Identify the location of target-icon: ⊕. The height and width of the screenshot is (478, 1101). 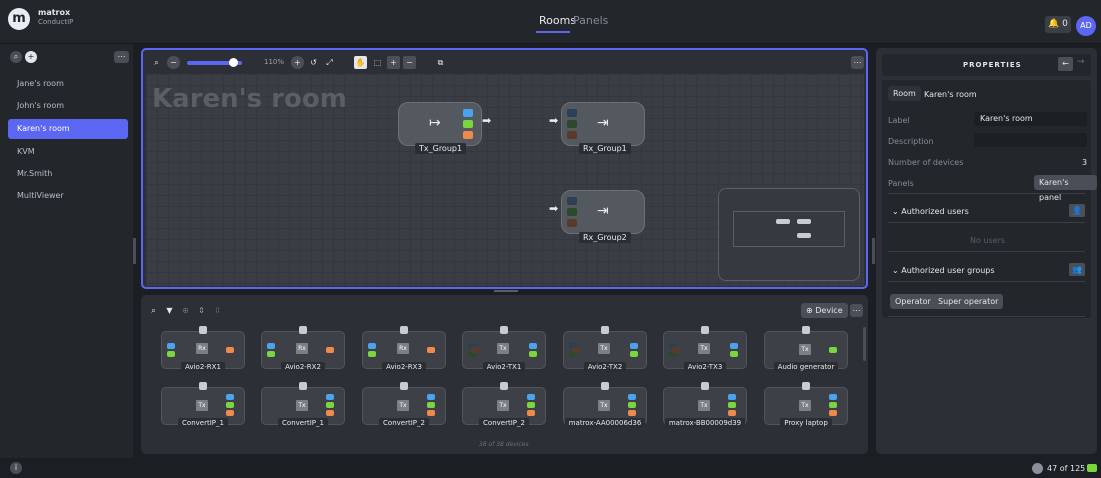
(185, 310).